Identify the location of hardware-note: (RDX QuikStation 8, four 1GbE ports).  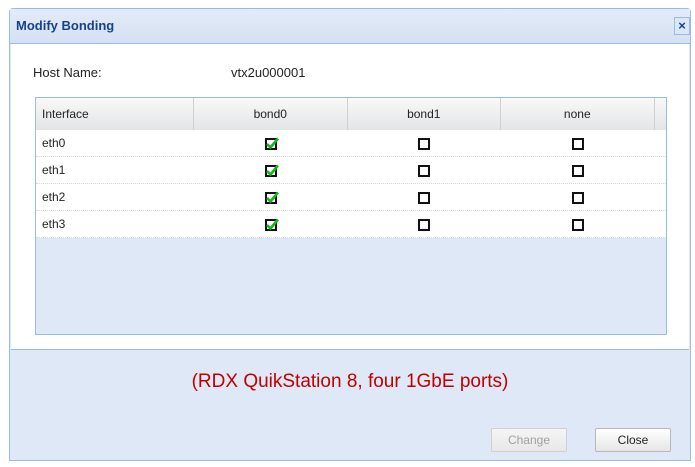
(350, 381).